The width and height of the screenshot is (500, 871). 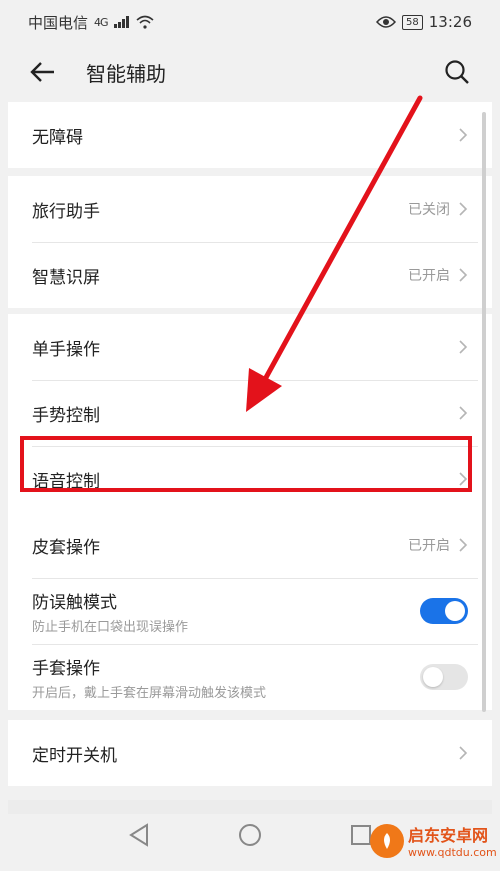 What do you see at coordinates (448, 835) in the screenshot?
I see `watermark-title: 启东安卓网` at bounding box center [448, 835].